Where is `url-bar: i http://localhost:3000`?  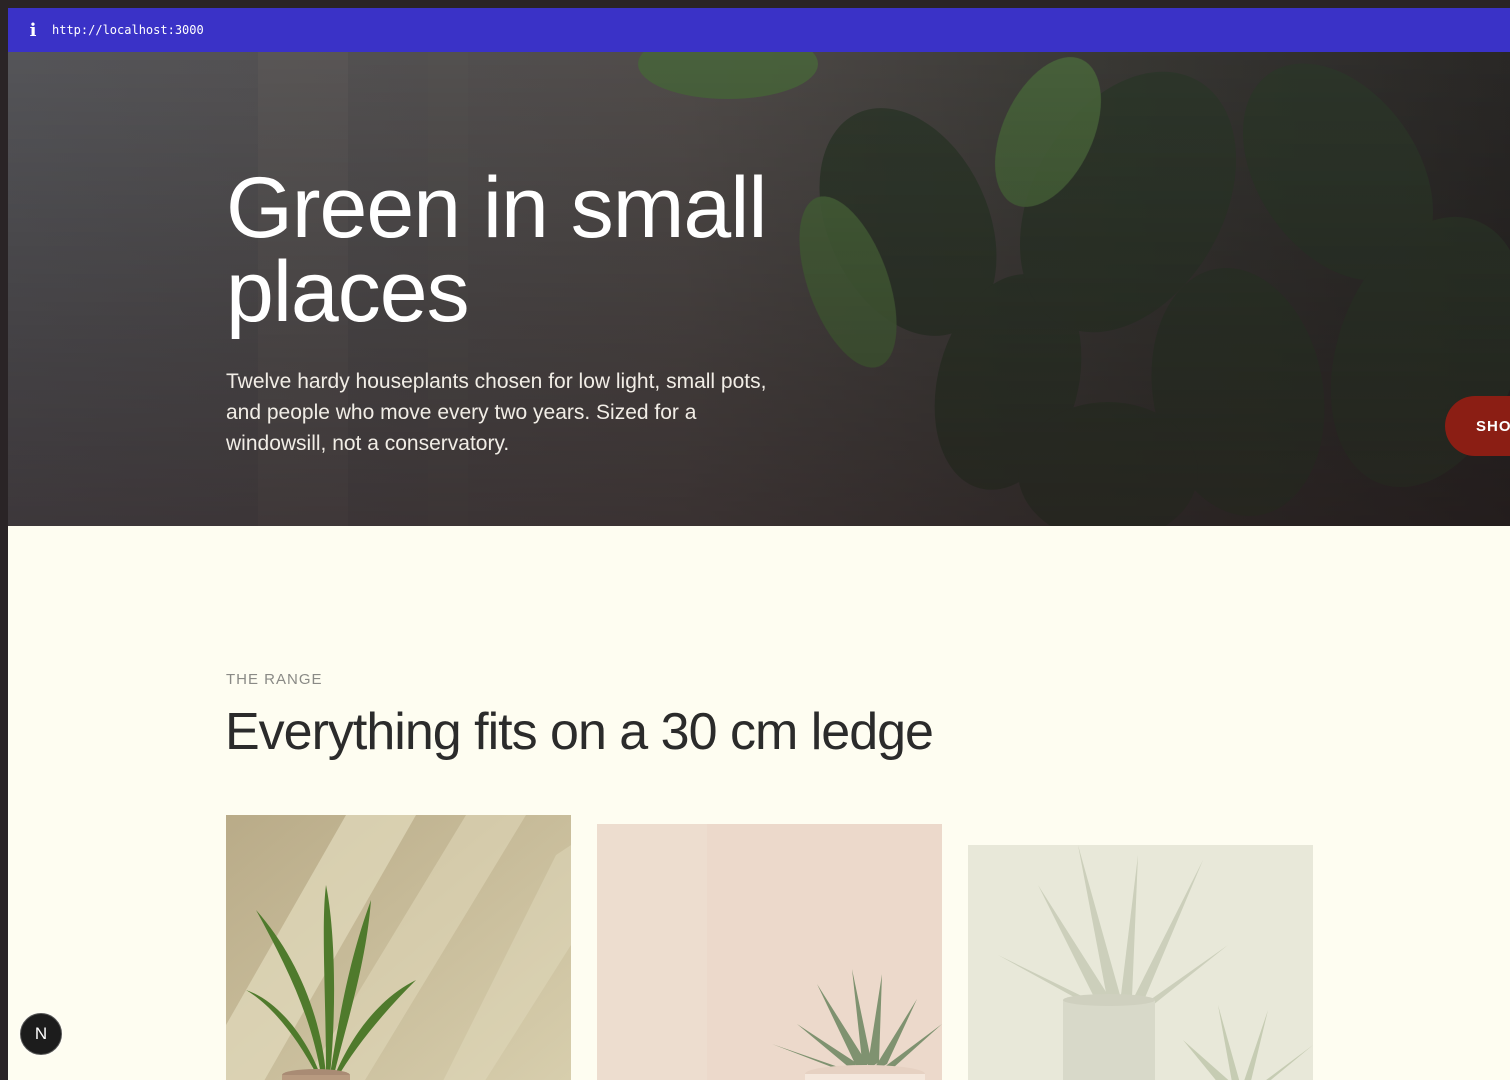
url-bar: i http://localhost:3000 is located at coordinates (759, 30).